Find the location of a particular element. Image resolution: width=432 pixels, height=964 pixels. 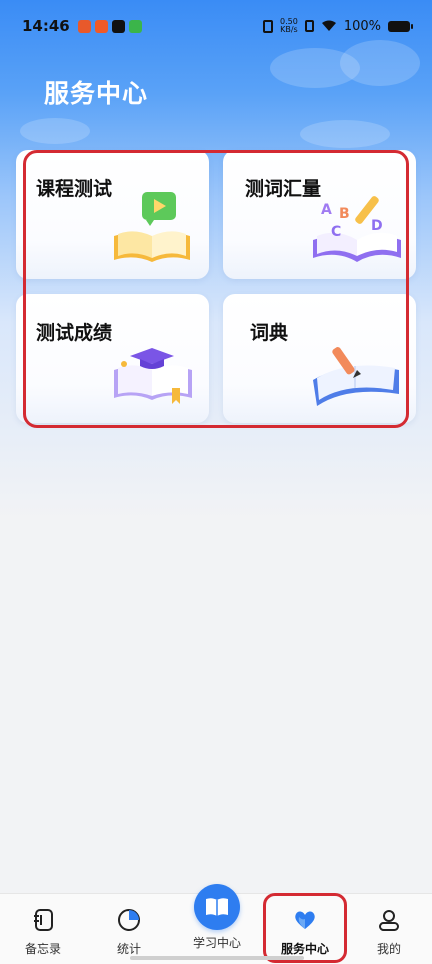

weibo-notification-icon is located at coordinates (84, 26).